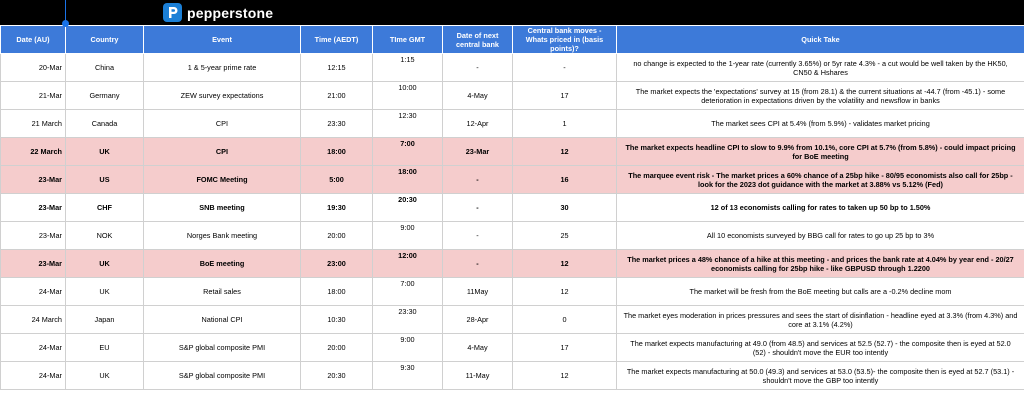 Image resolution: width=1024 pixels, height=404 pixels. What do you see at coordinates (33, 123) in the screenshot?
I see `cell-date: 21 March` at bounding box center [33, 123].